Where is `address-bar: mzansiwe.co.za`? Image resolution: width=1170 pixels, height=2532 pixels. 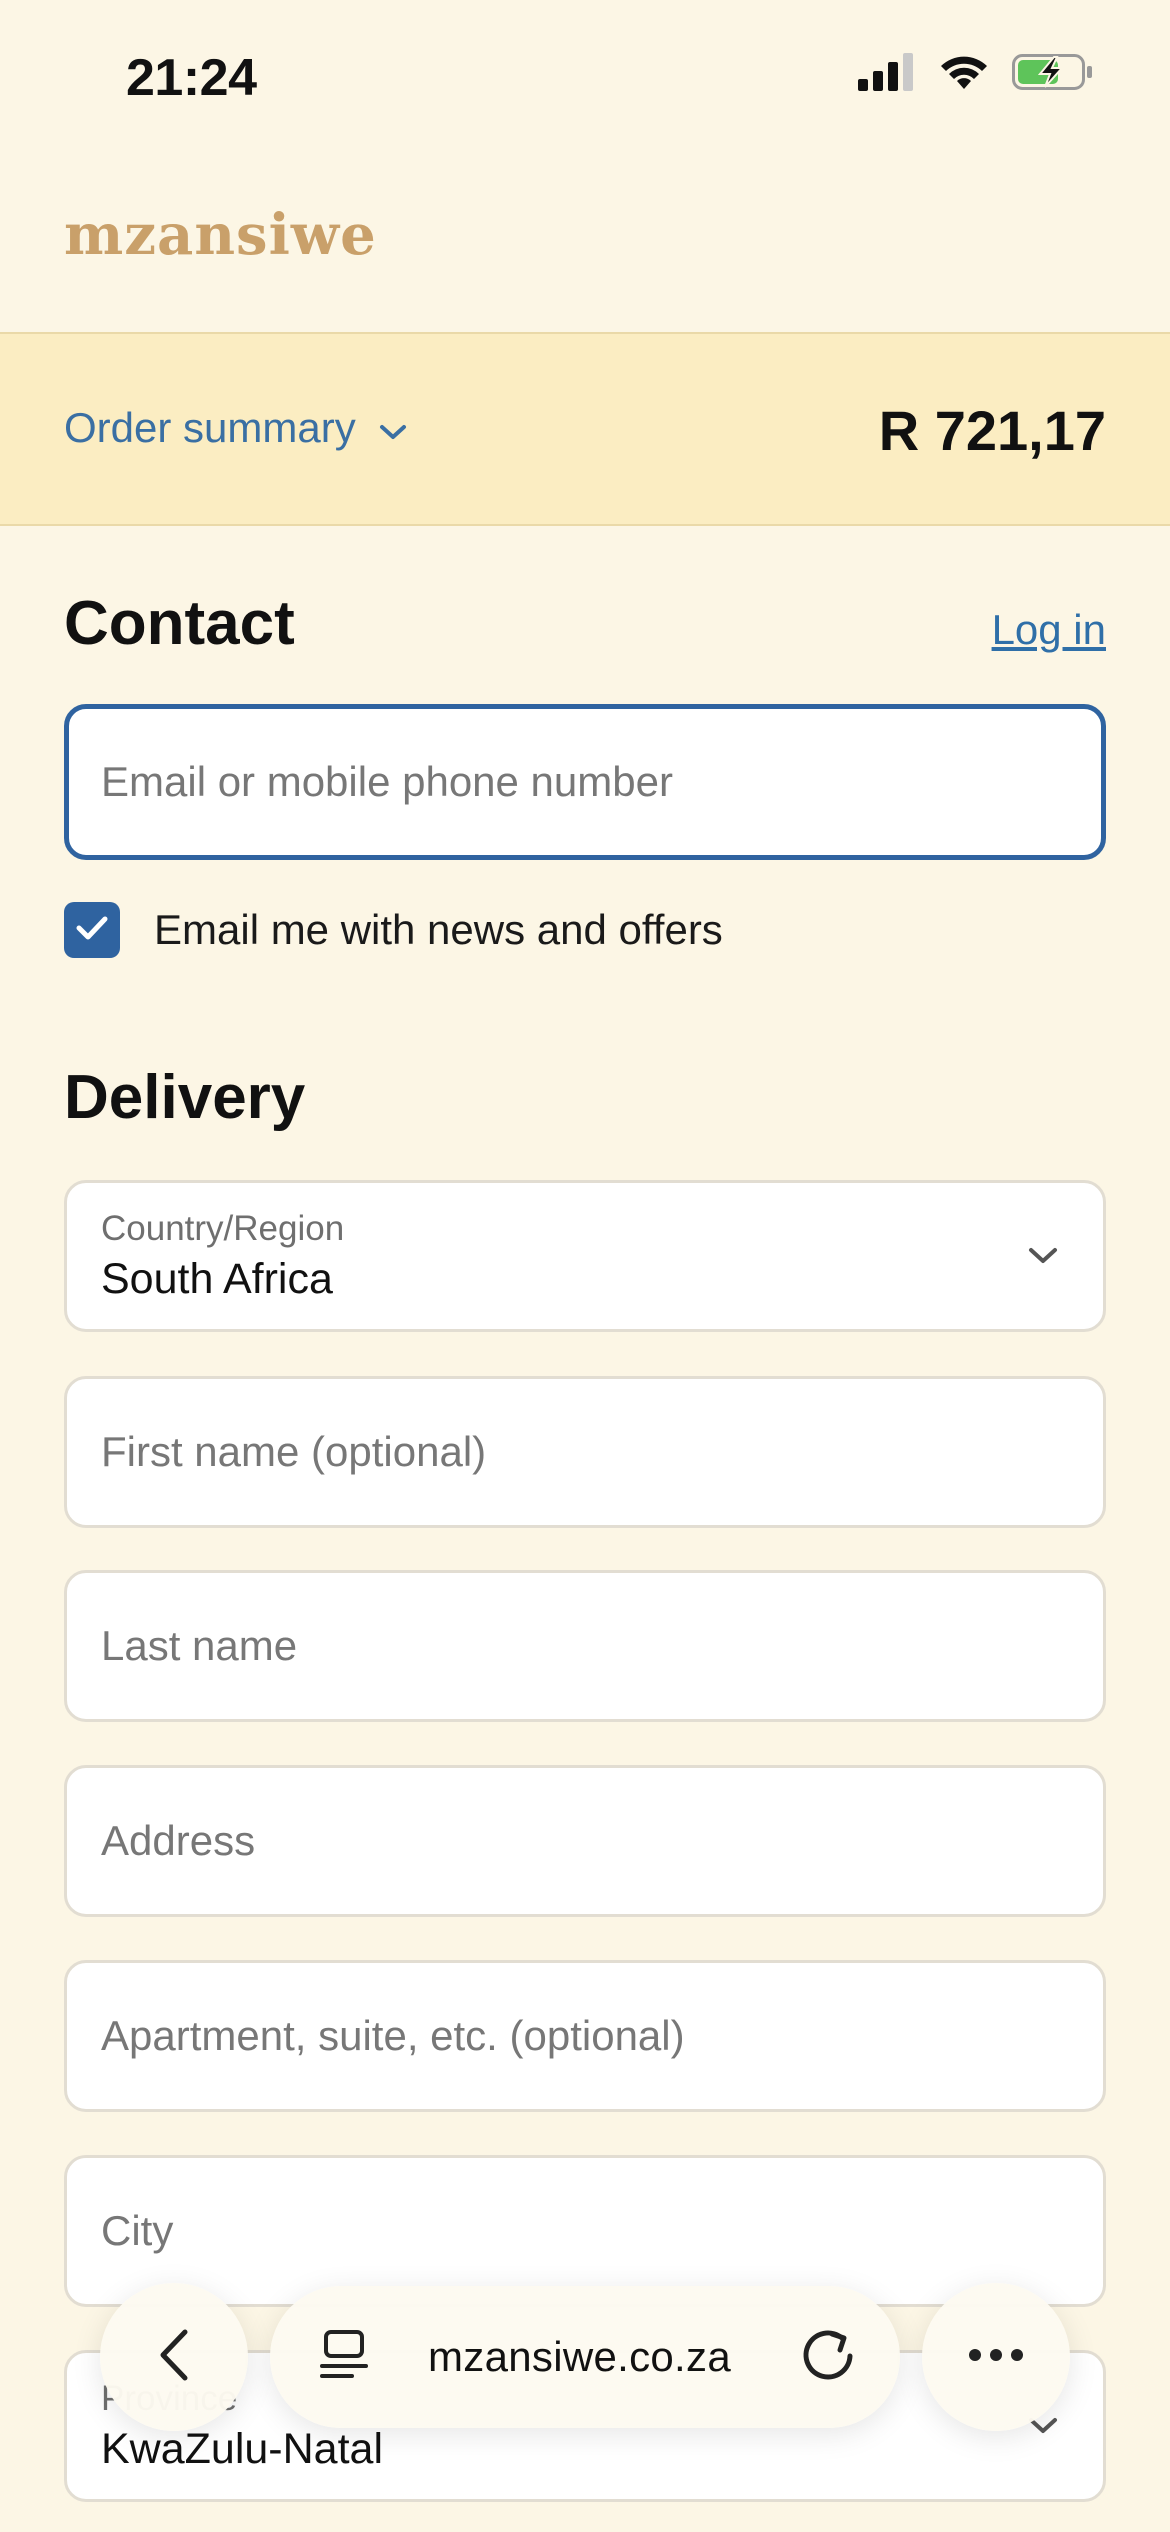
address-bar: mzansiwe.co.za is located at coordinates (585, 2357).